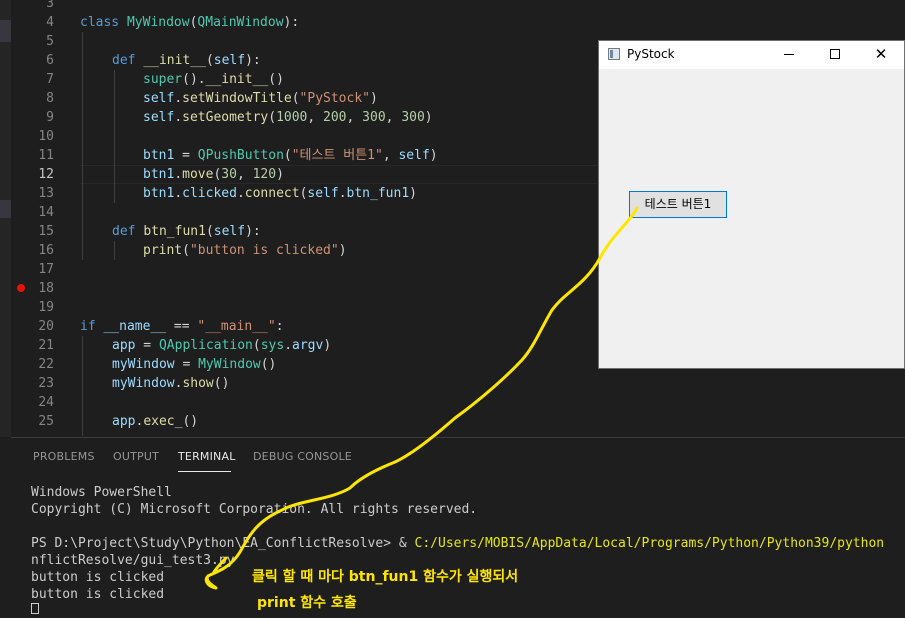 This screenshot has height=618, width=905. Describe the element at coordinates (50, 98) in the screenshot. I see `line-number: 8` at that location.